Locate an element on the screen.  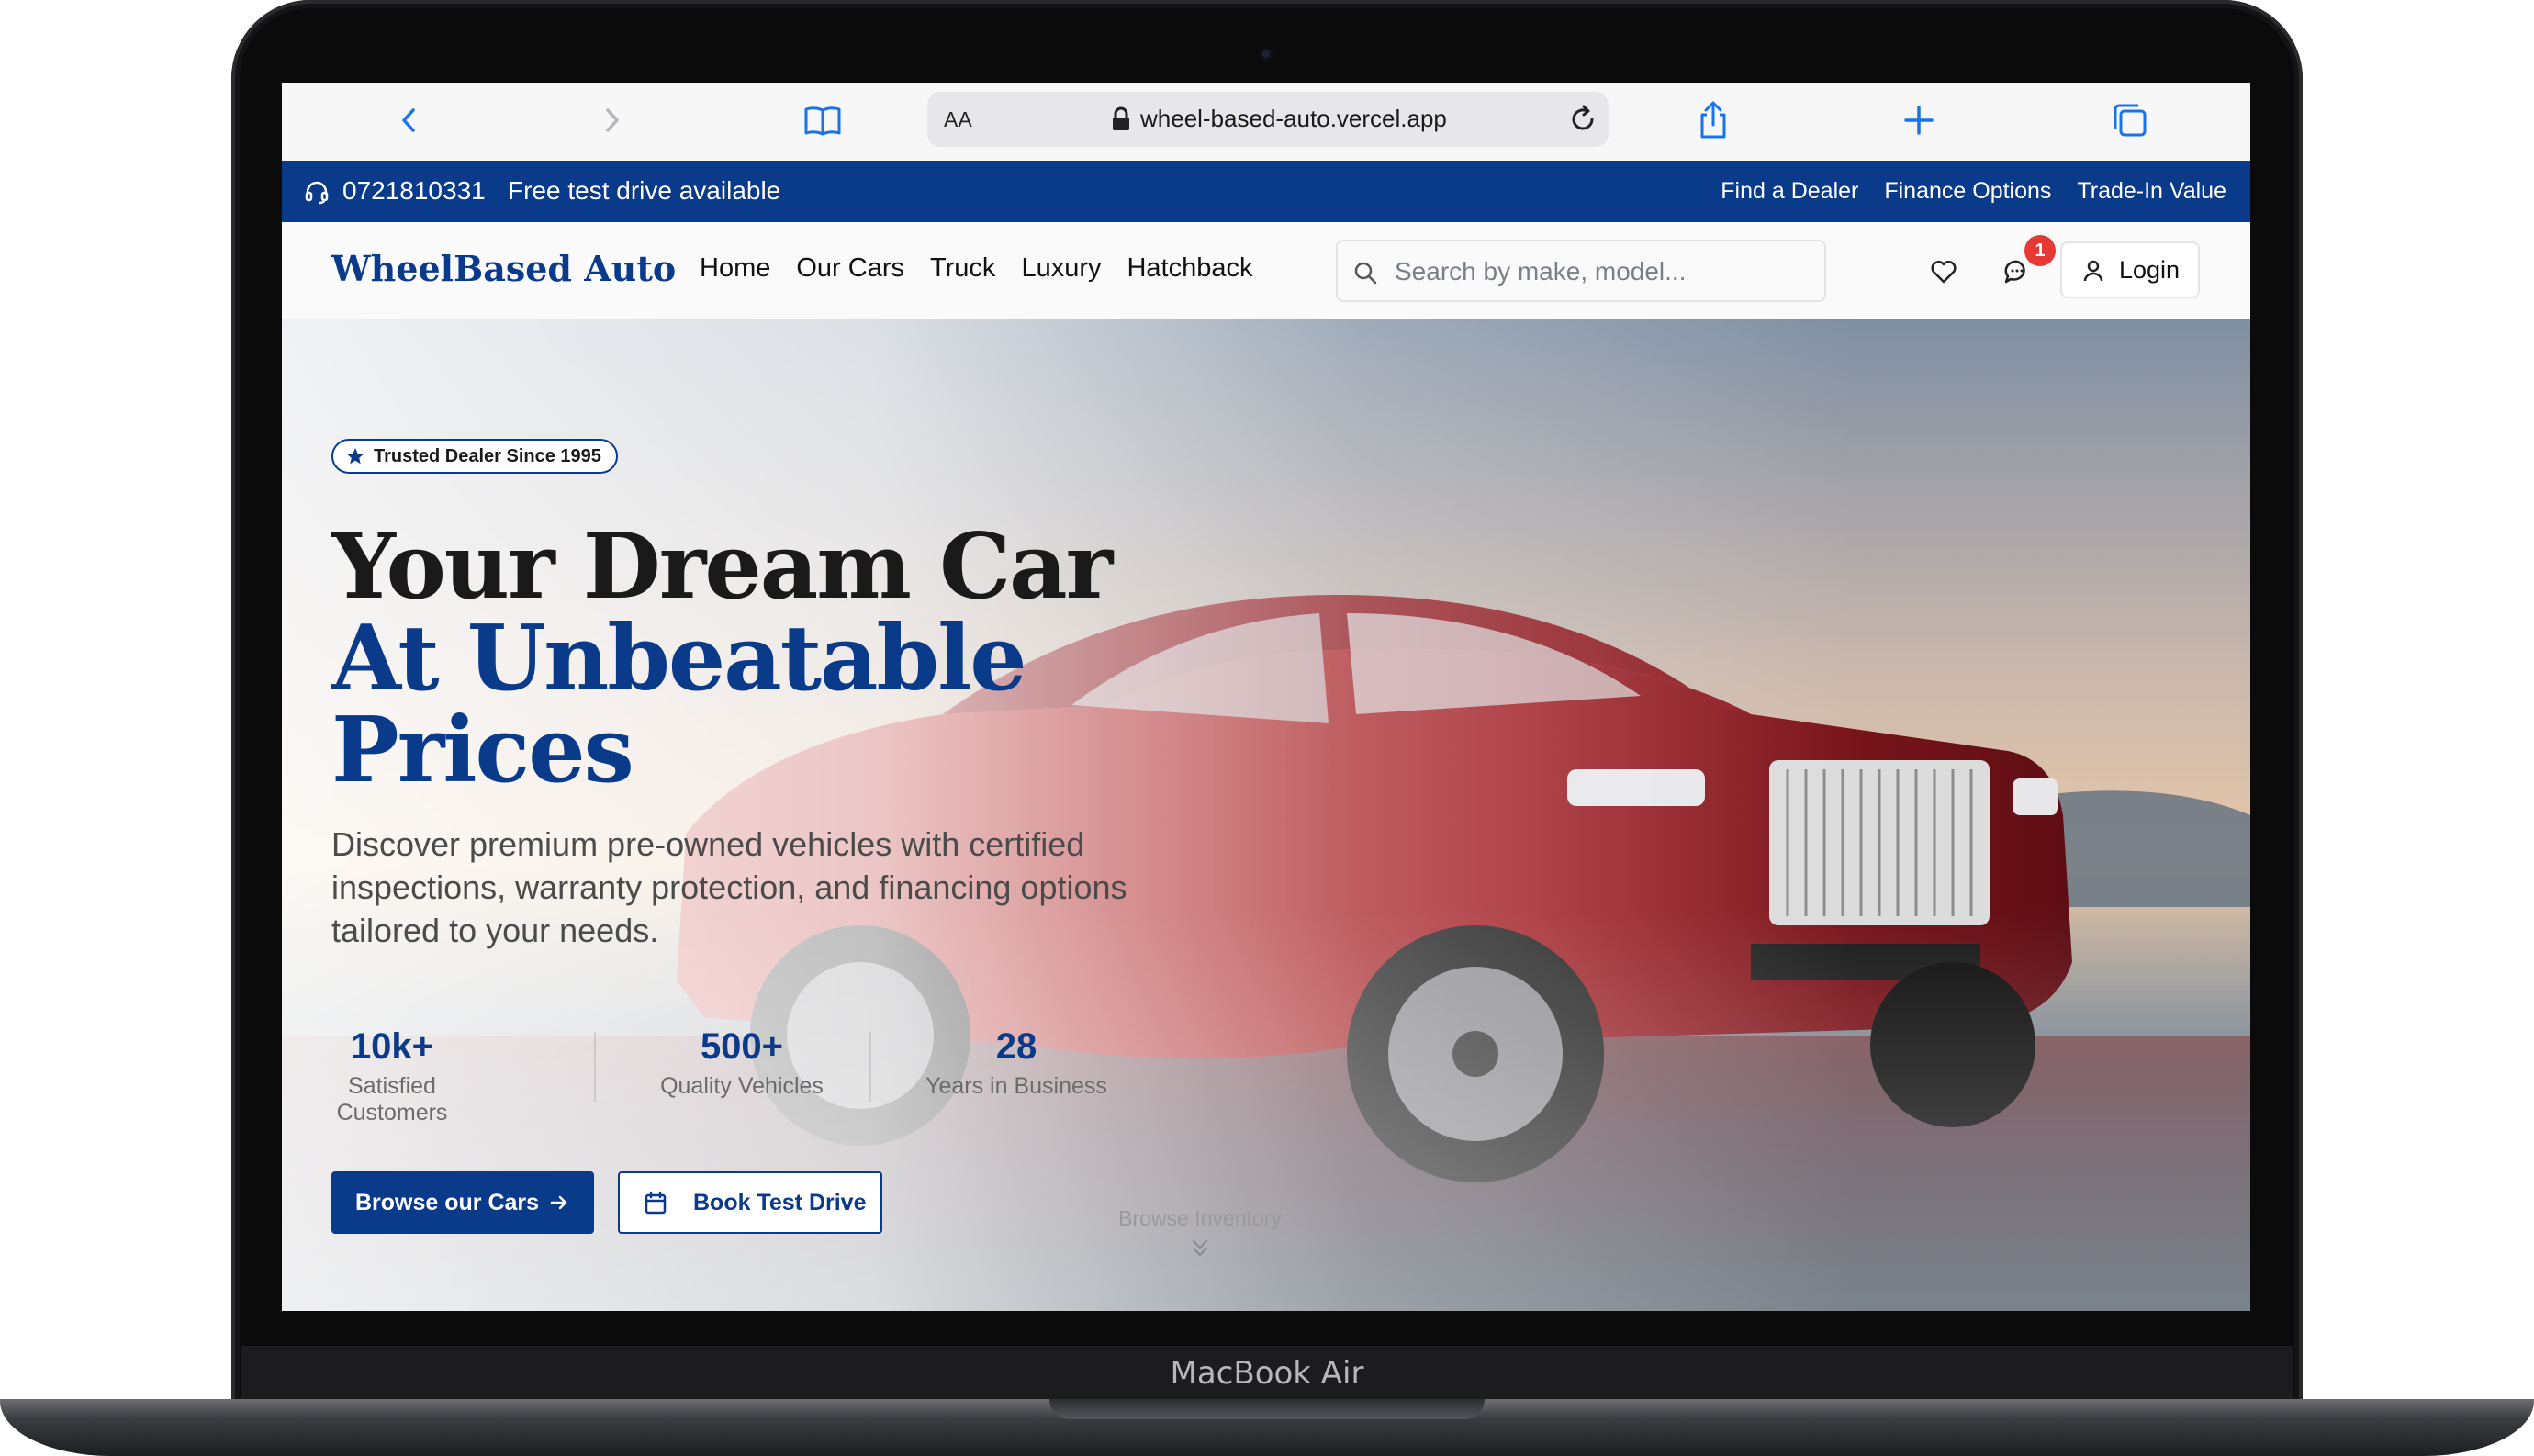
find-dealer-link: Find a Dealer is located at coordinates (1789, 191).